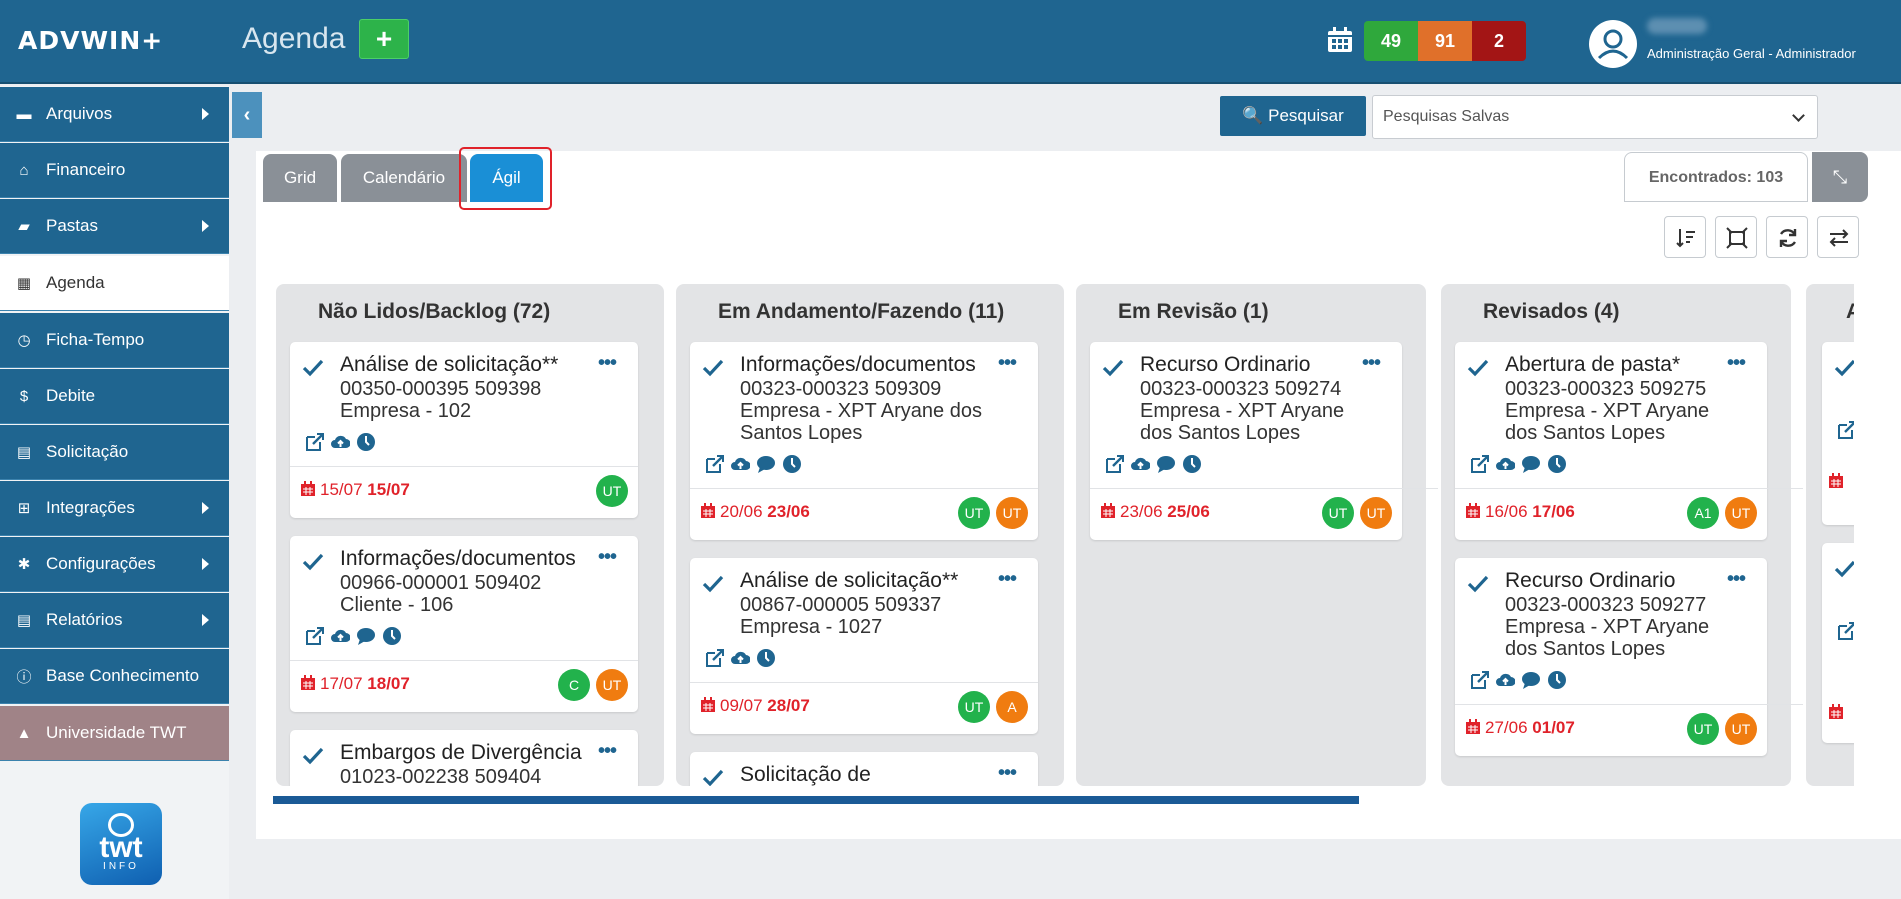 Image resolution: width=1901 pixels, height=899 pixels. Describe the element at coordinates (114, 283) in the screenshot. I see `sidebar-item-agenda: ▦ Agenda` at that location.